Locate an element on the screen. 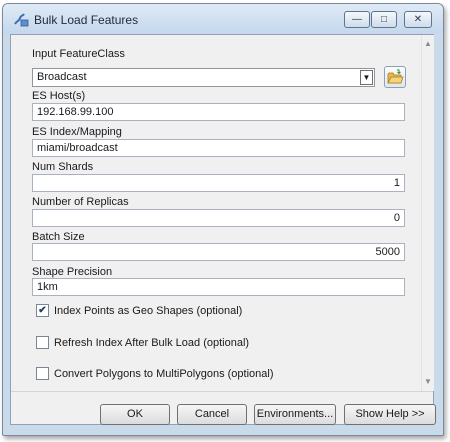  input-featureclass-label: Input FeatureClass is located at coordinates (78, 54).